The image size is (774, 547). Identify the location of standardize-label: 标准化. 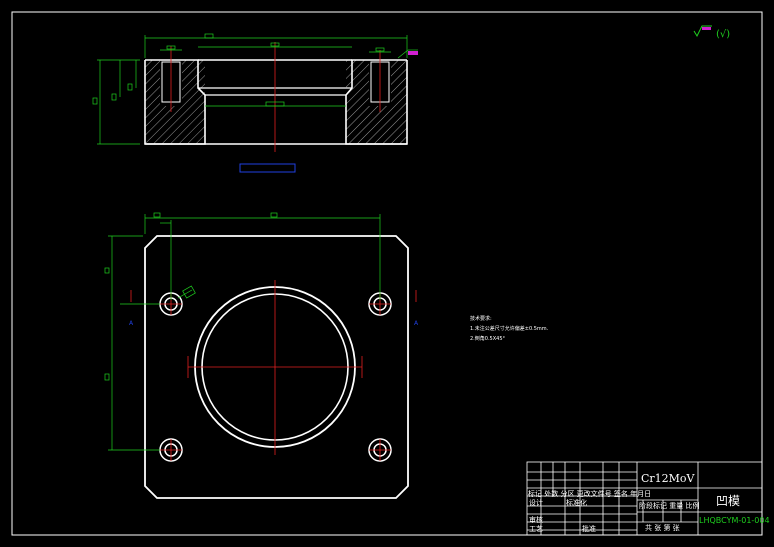
(576, 503).